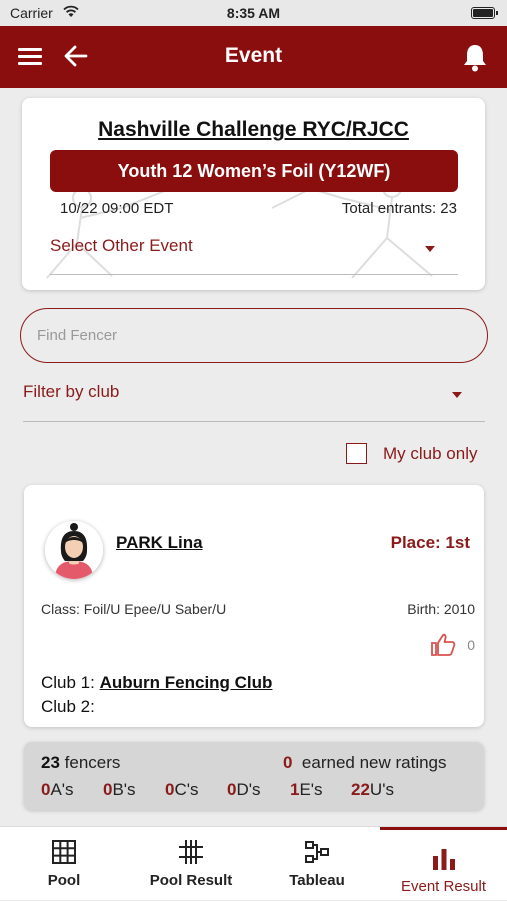  I want to click on filter-by-club-dropdown: Filter by club, so click(71, 392).